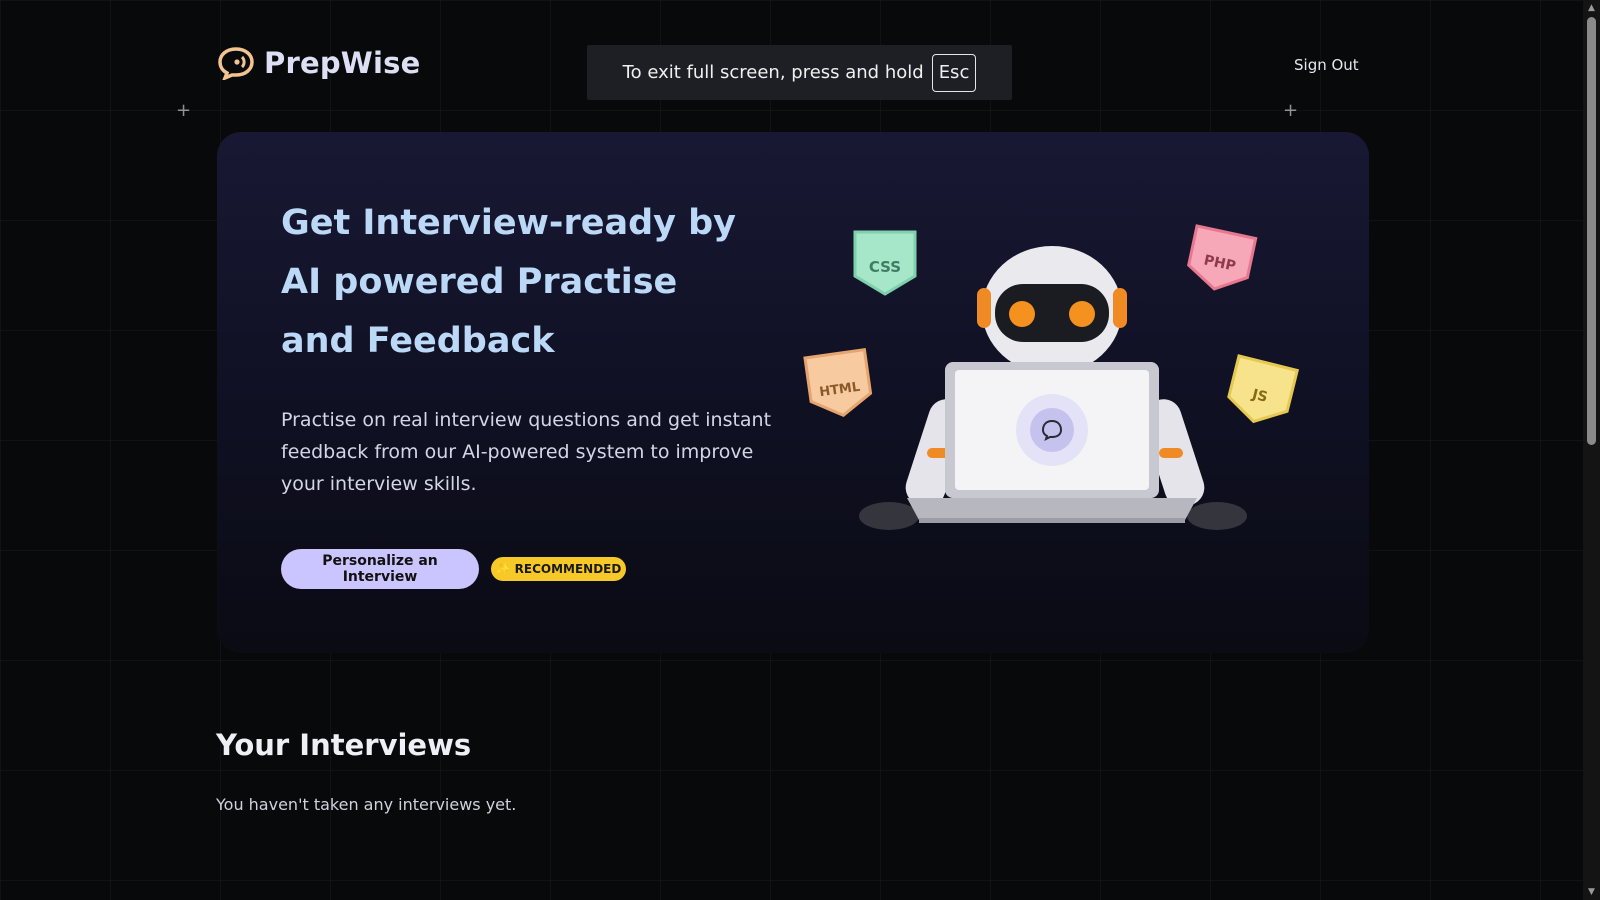 The image size is (1600, 900). Describe the element at coordinates (1591, 450) in the screenshot. I see `page-scrollbar: ▲ ▼` at that location.